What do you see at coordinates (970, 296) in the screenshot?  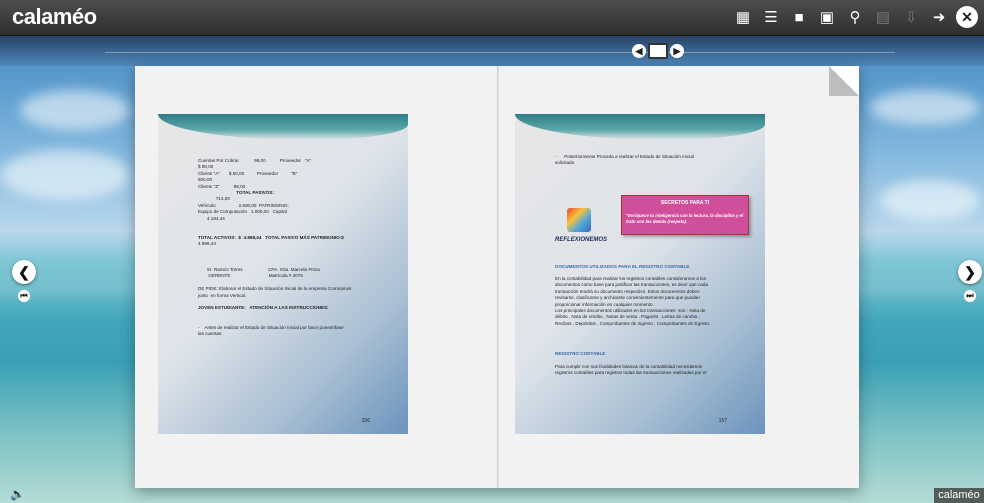 I see `last-page-icon: ⏭` at bounding box center [970, 296].